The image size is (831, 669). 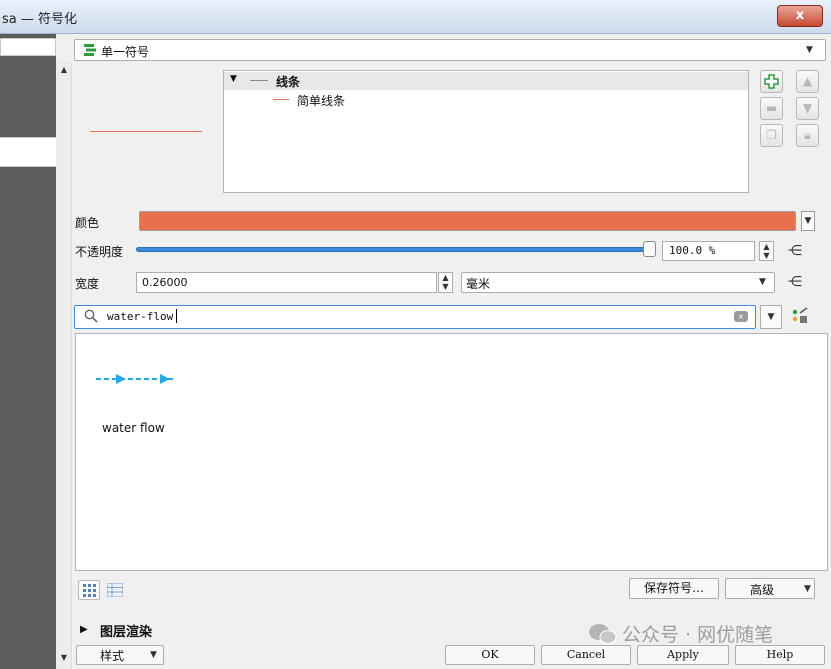 What do you see at coordinates (64, 365) in the screenshot?
I see `panel-scrollbar` at bounding box center [64, 365].